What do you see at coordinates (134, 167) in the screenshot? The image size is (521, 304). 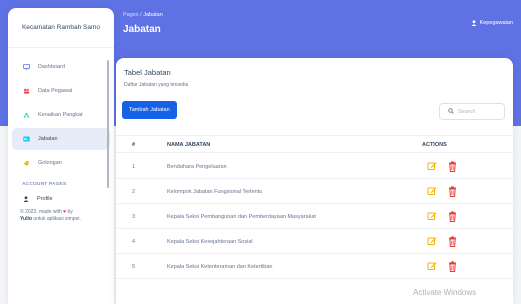 I see `row-number: 1` at bounding box center [134, 167].